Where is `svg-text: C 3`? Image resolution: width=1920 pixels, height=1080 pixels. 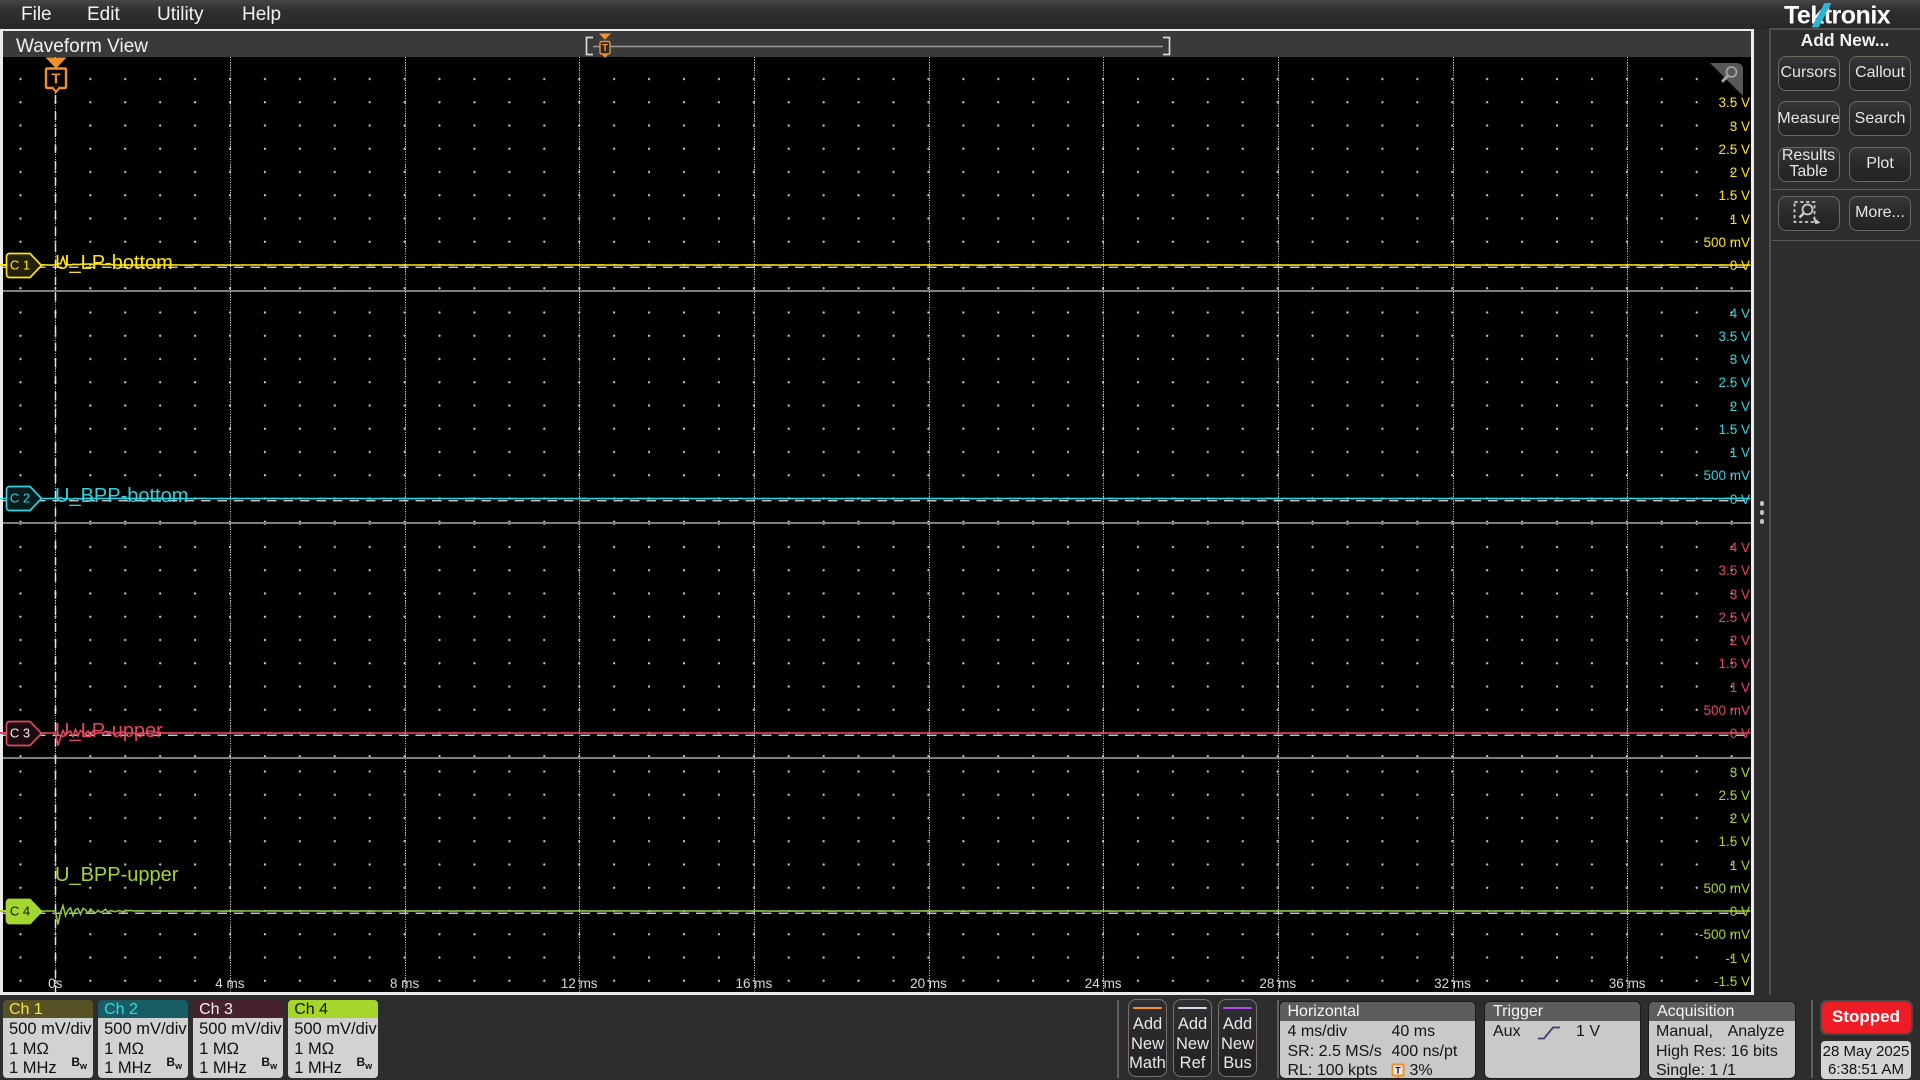
svg-text: C 3 is located at coordinates (20, 732).